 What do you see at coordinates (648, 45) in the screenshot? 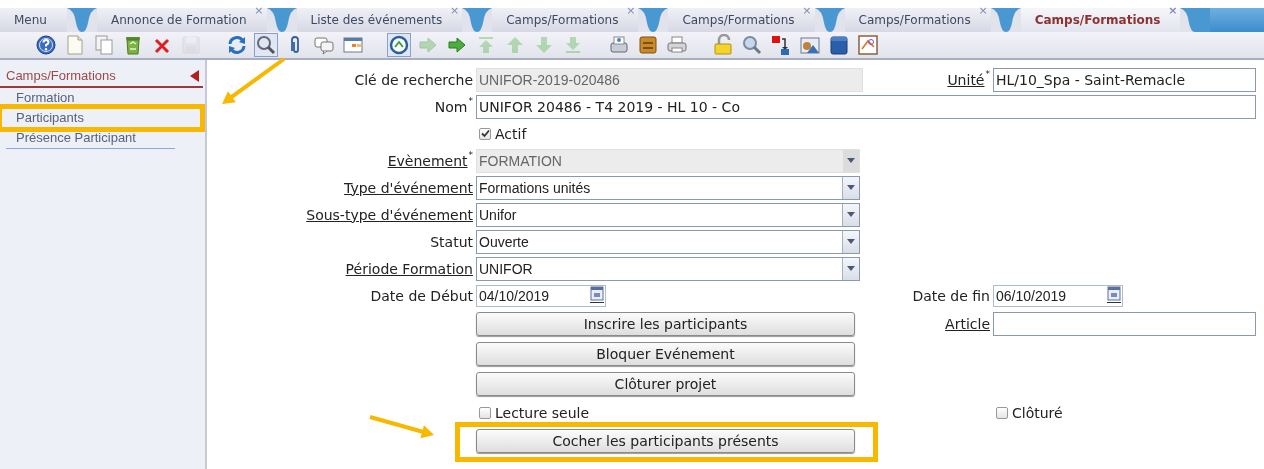
I see `drawer-icon` at bounding box center [648, 45].